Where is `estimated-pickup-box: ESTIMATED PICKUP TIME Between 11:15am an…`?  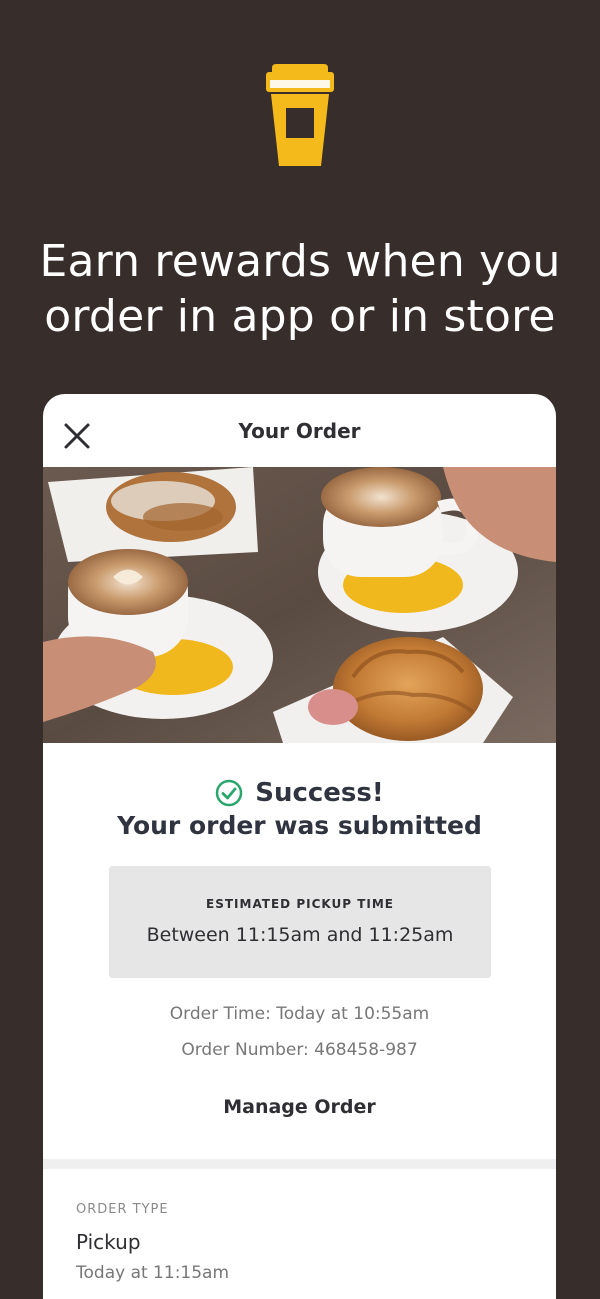 estimated-pickup-box: ESTIMATED PICKUP TIME Between 11:15am an… is located at coordinates (300, 922).